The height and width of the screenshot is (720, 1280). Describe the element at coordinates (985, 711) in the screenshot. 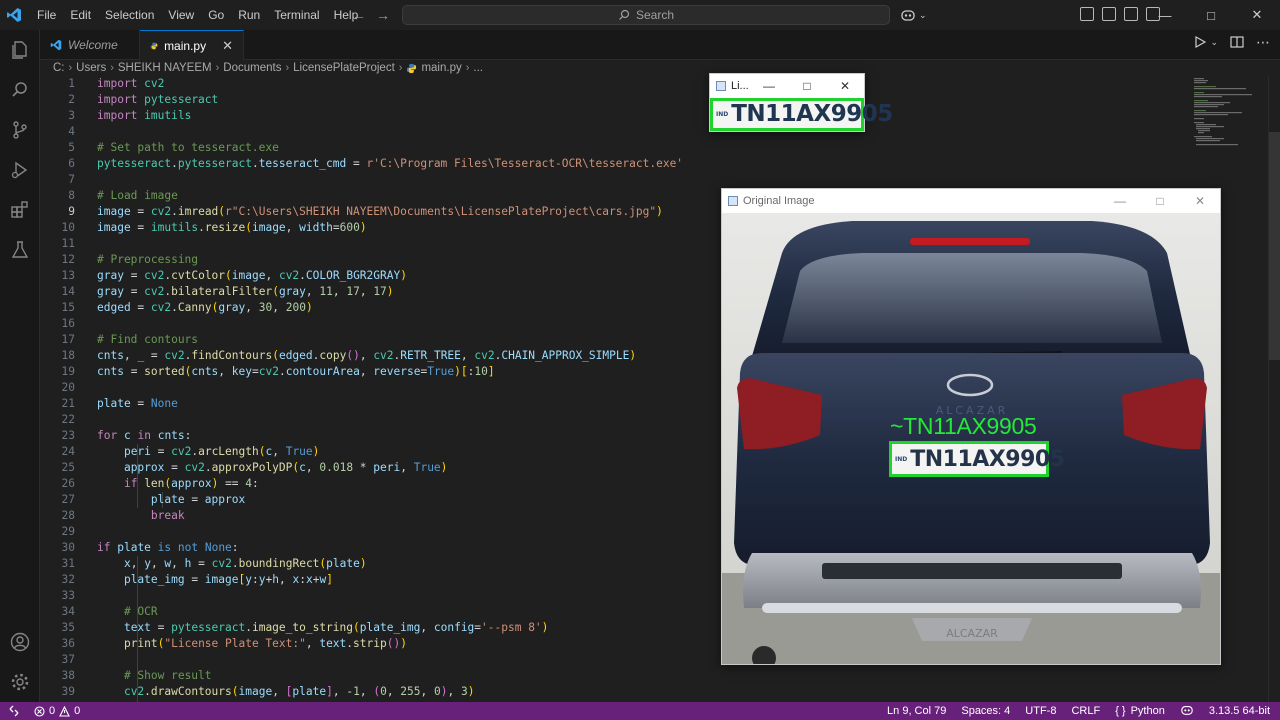

I see `indentation: Spaces: 4` at that location.